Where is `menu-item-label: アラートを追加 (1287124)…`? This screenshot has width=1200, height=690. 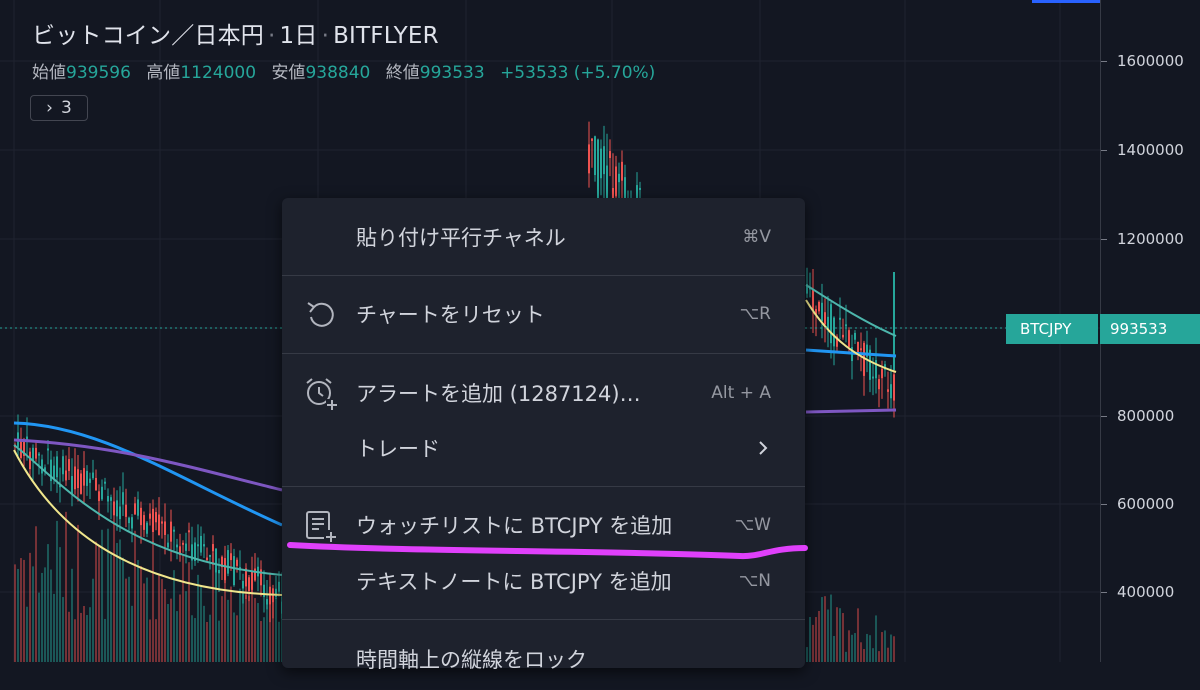 menu-item-label: アラートを追加 (1287124)… is located at coordinates (498, 394).